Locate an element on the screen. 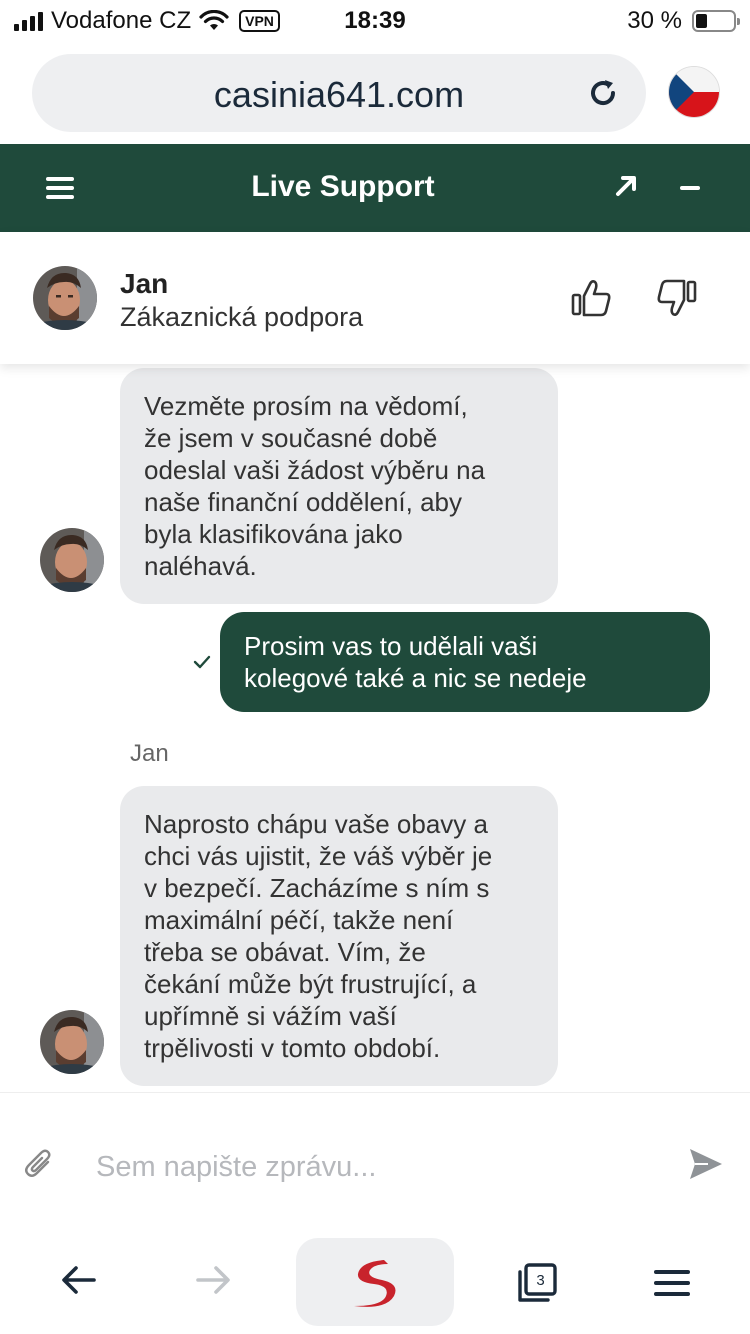 This screenshot has width=750, height=1334. agent-role: Zákaznická podpora is located at coordinates (242, 317).